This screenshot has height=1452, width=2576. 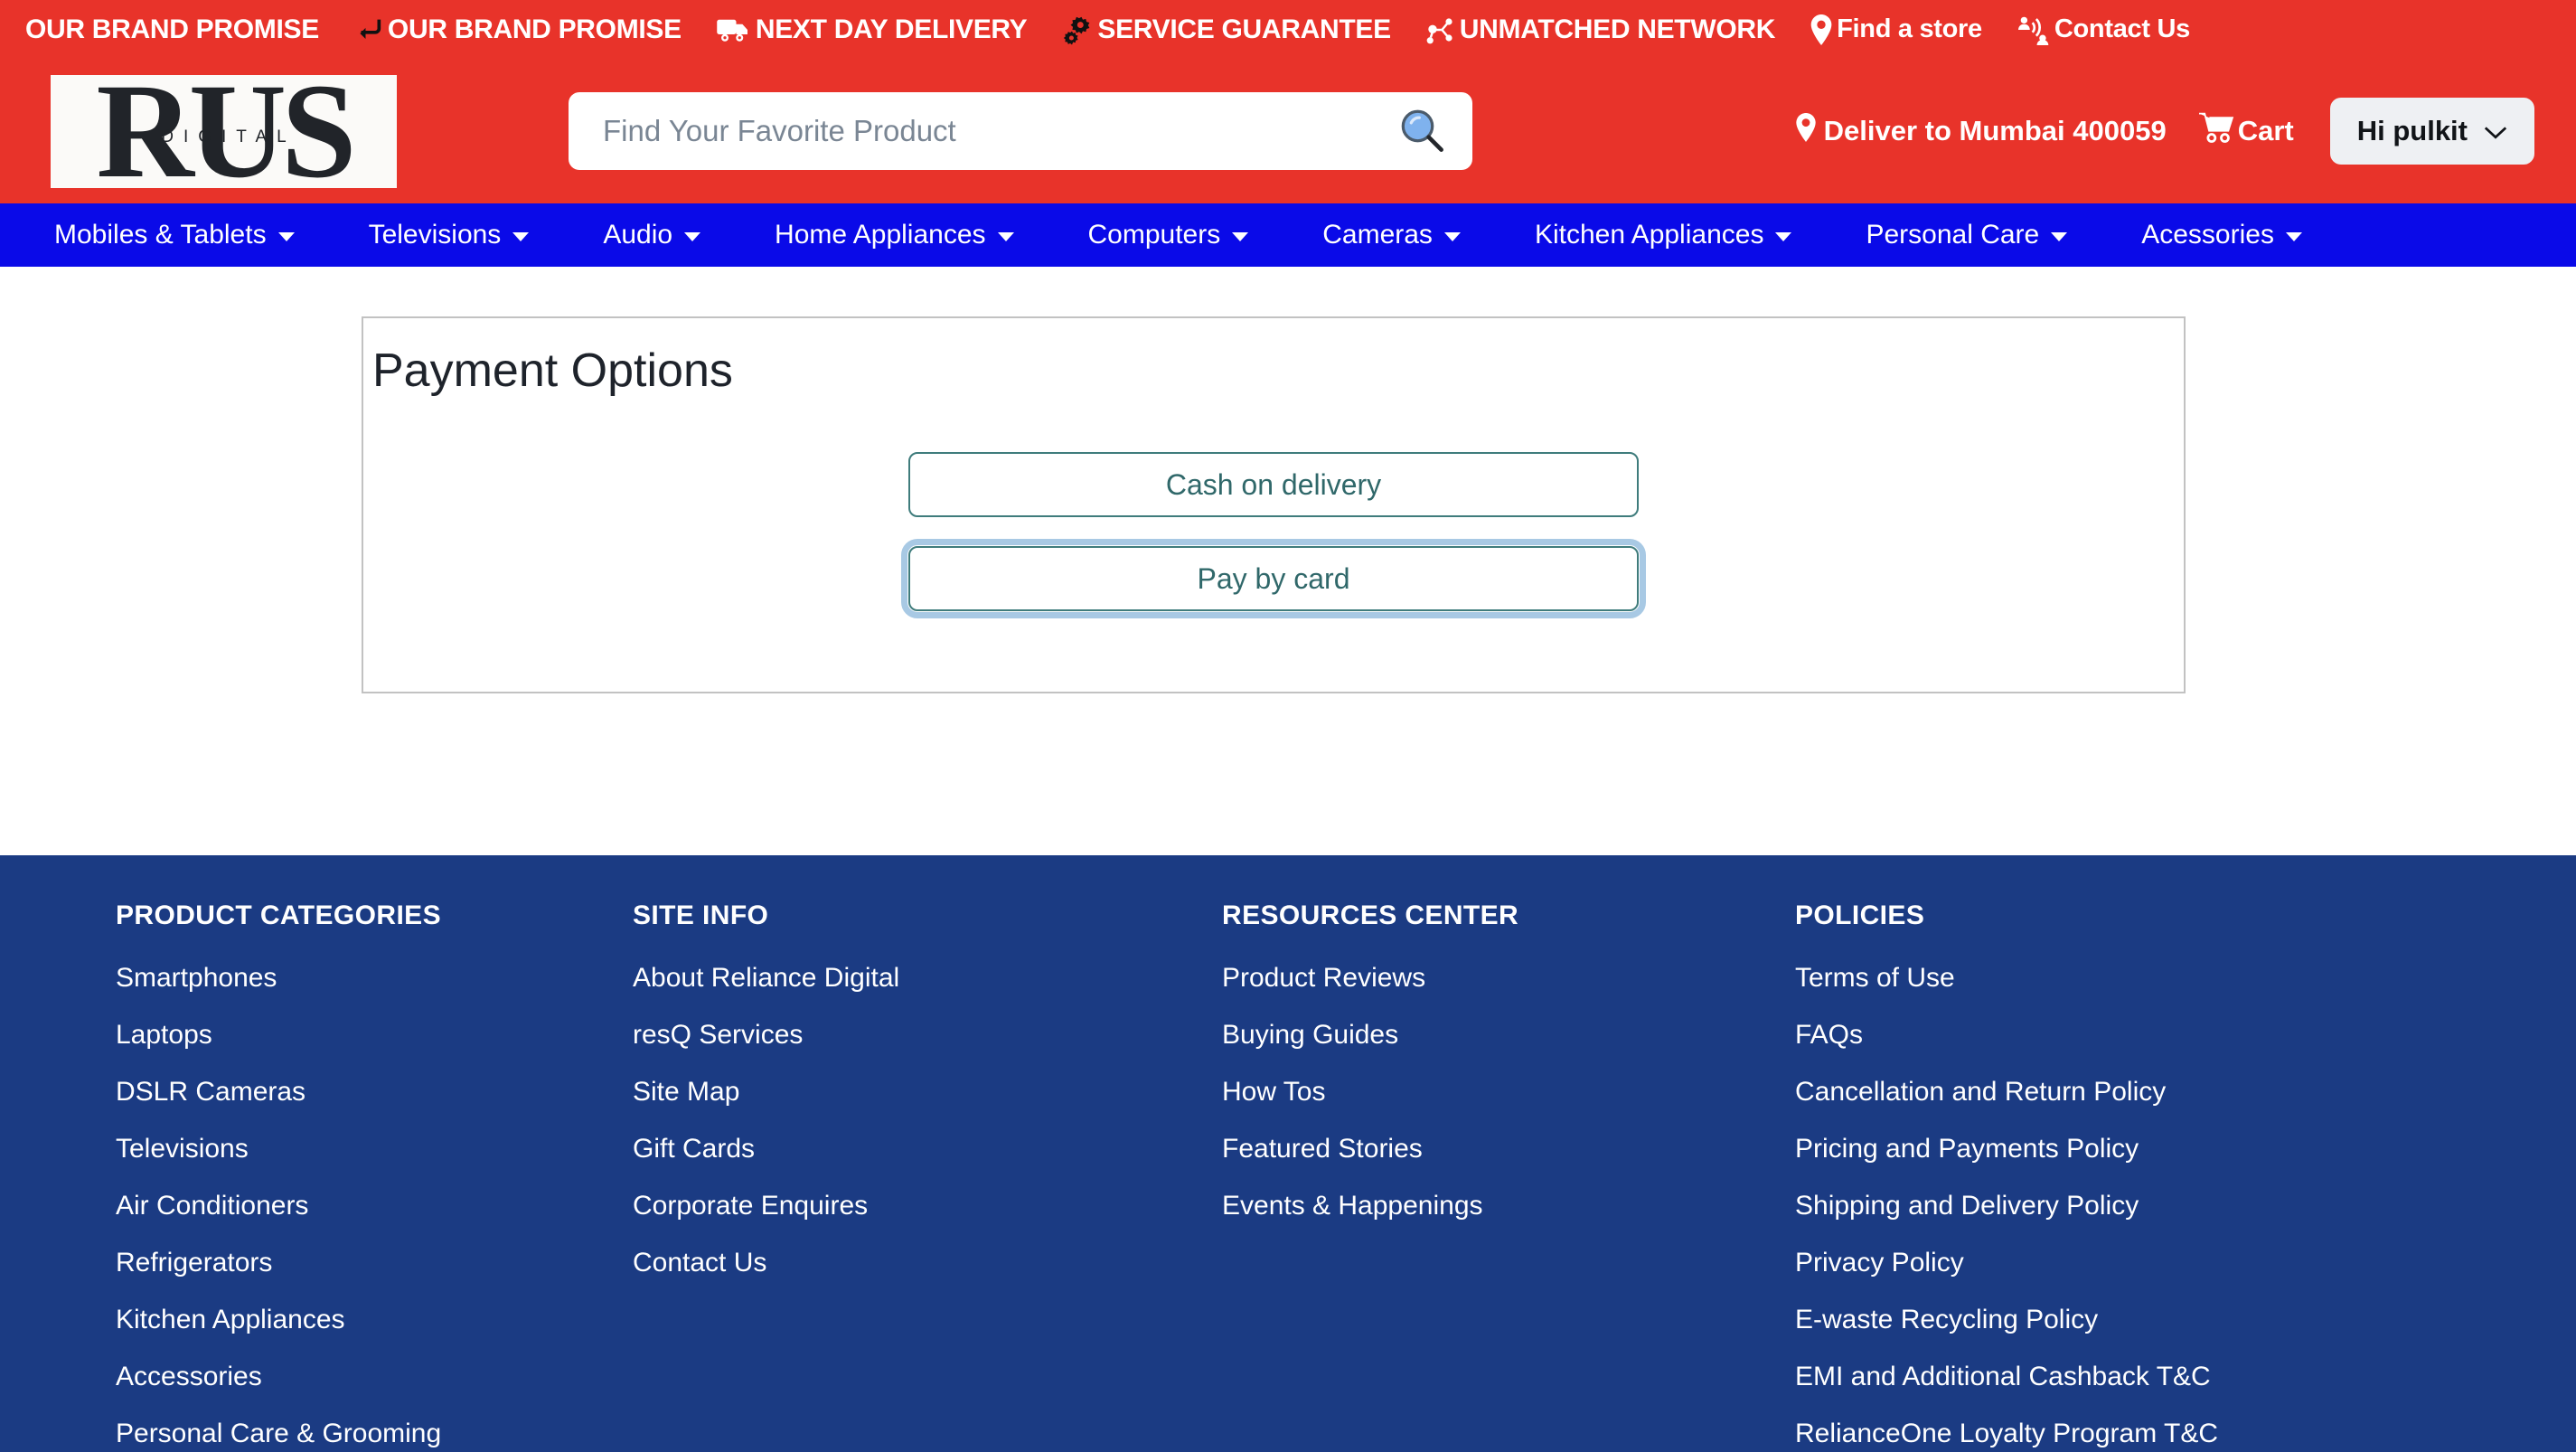 What do you see at coordinates (1981, 131) in the screenshot?
I see `deliver-to-button: Deliver to Mumbai 400059` at bounding box center [1981, 131].